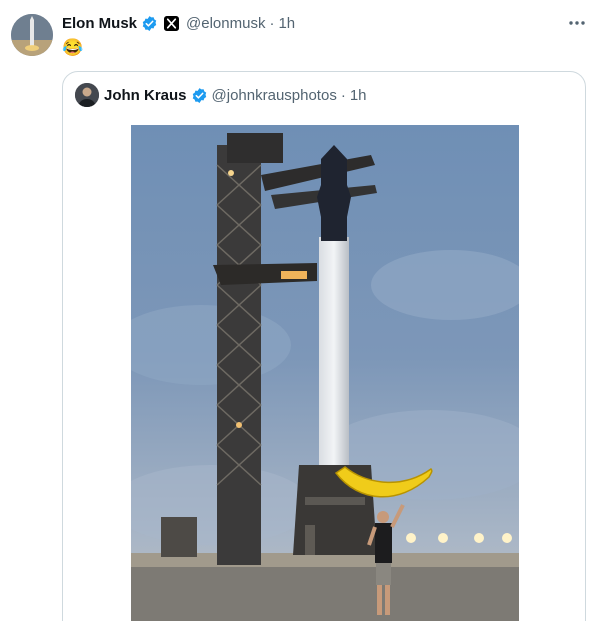 This screenshot has width=600, height=621. I want to click on author-avatar, so click(32, 35).